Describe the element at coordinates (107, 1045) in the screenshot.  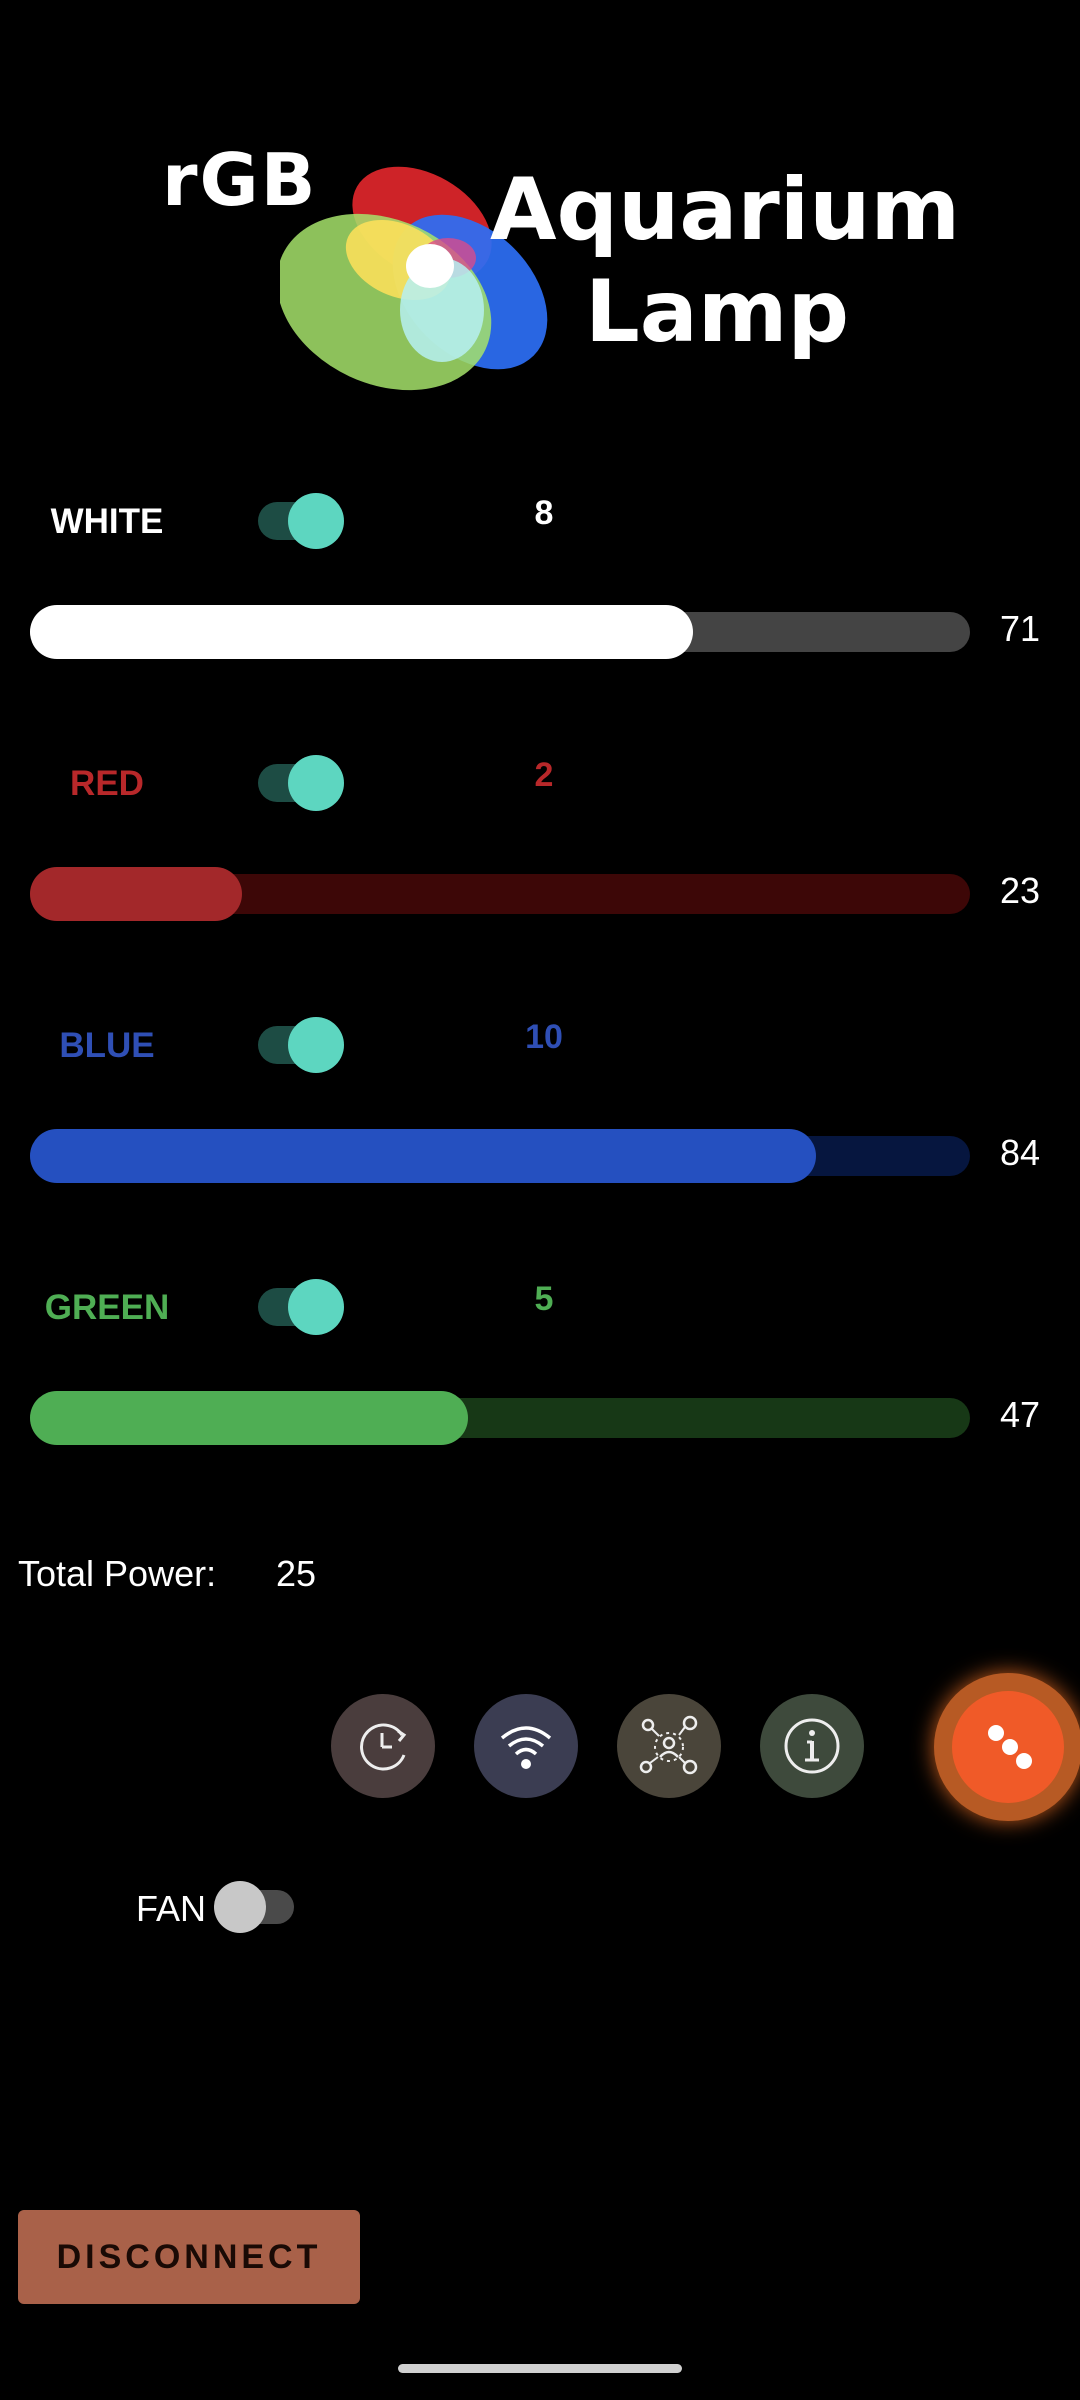
I see `blue-channel-label: BLUE` at that location.